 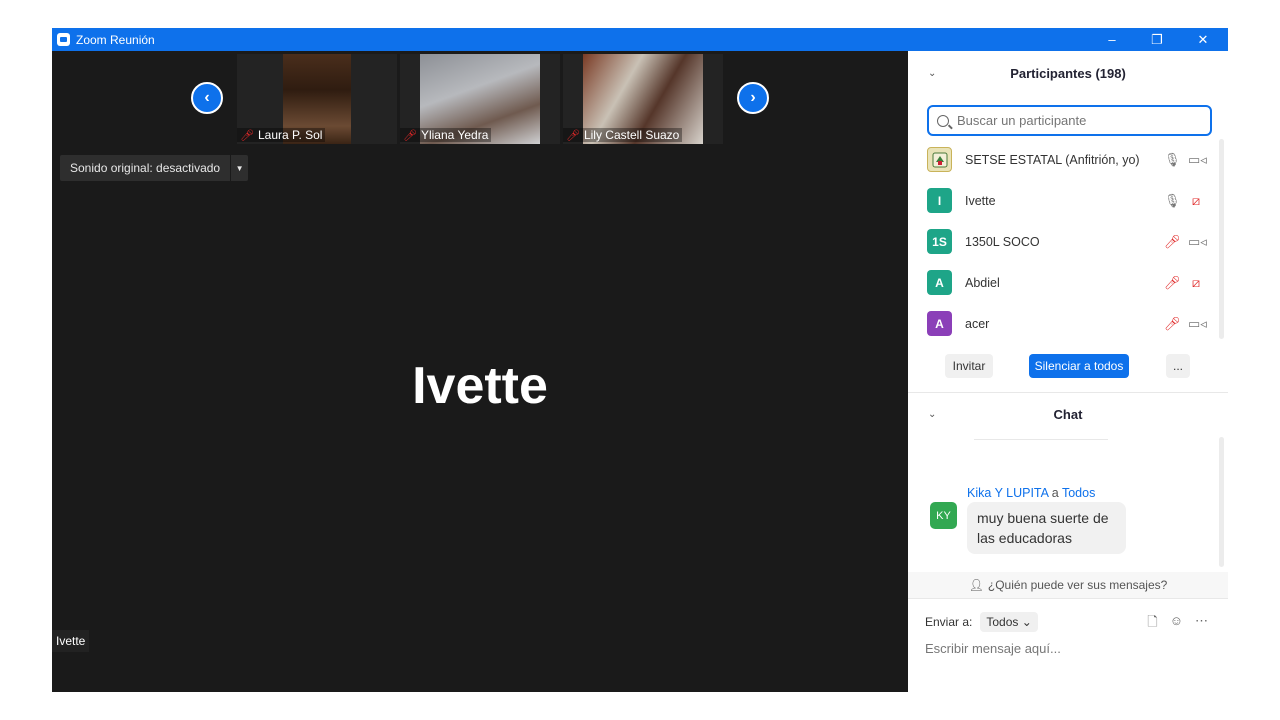 I want to click on thumbnail-name: 🎤︎ Laura P. Sol, so click(x=281, y=135).